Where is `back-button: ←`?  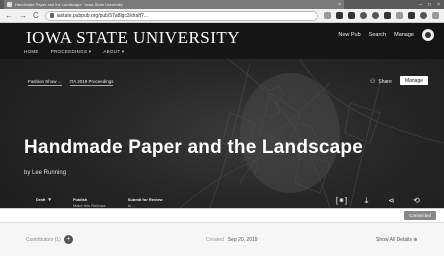
back-button: ← is located at coordinates (9, 15).